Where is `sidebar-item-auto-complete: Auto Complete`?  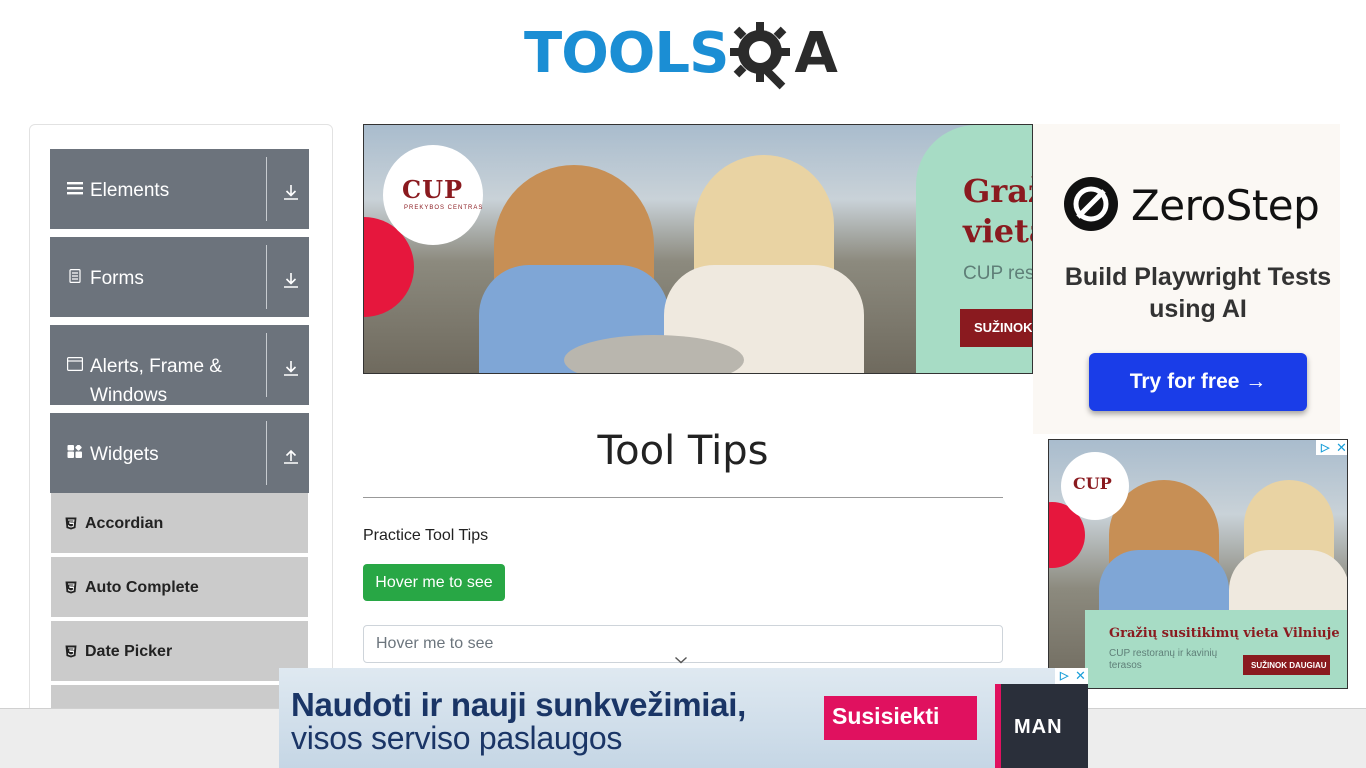
sidebar-item-auto-complete: Auto Complete is located at coordinates (179, 588).